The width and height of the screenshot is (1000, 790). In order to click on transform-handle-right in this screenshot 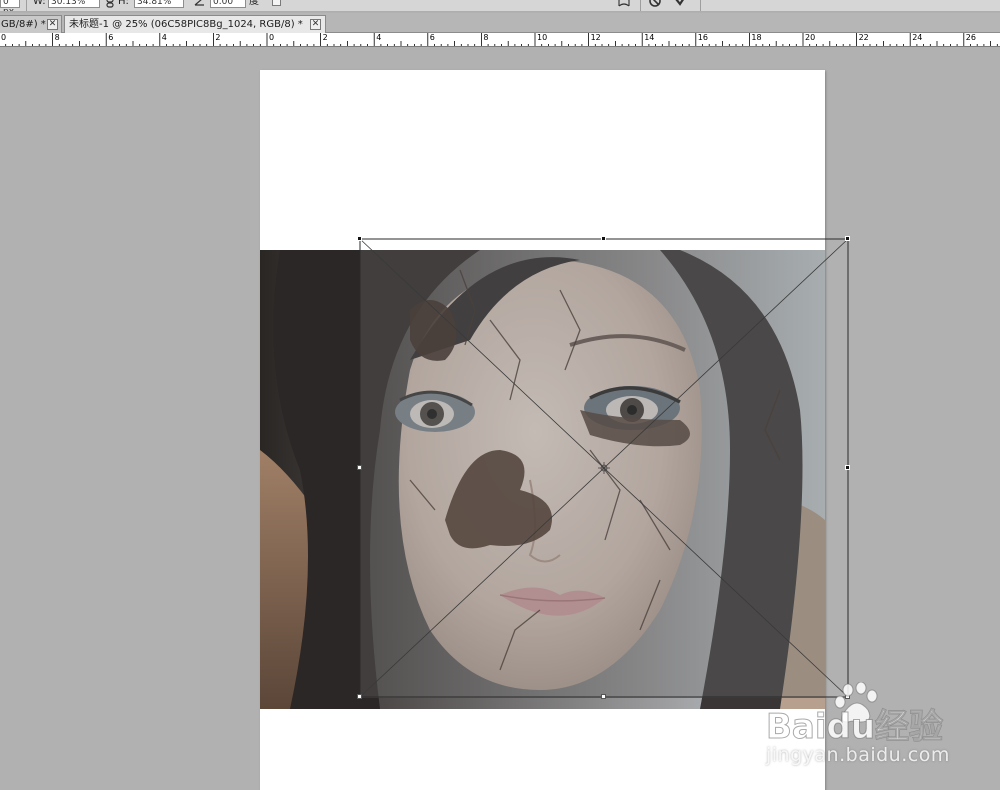, I will do `click(847, 467)`.